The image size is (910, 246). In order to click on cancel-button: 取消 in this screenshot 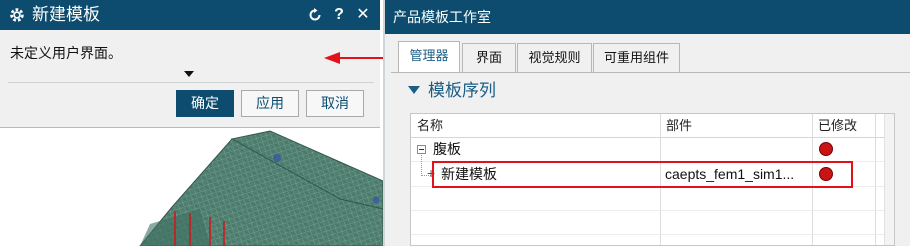, I will do `click(335, 103)`.